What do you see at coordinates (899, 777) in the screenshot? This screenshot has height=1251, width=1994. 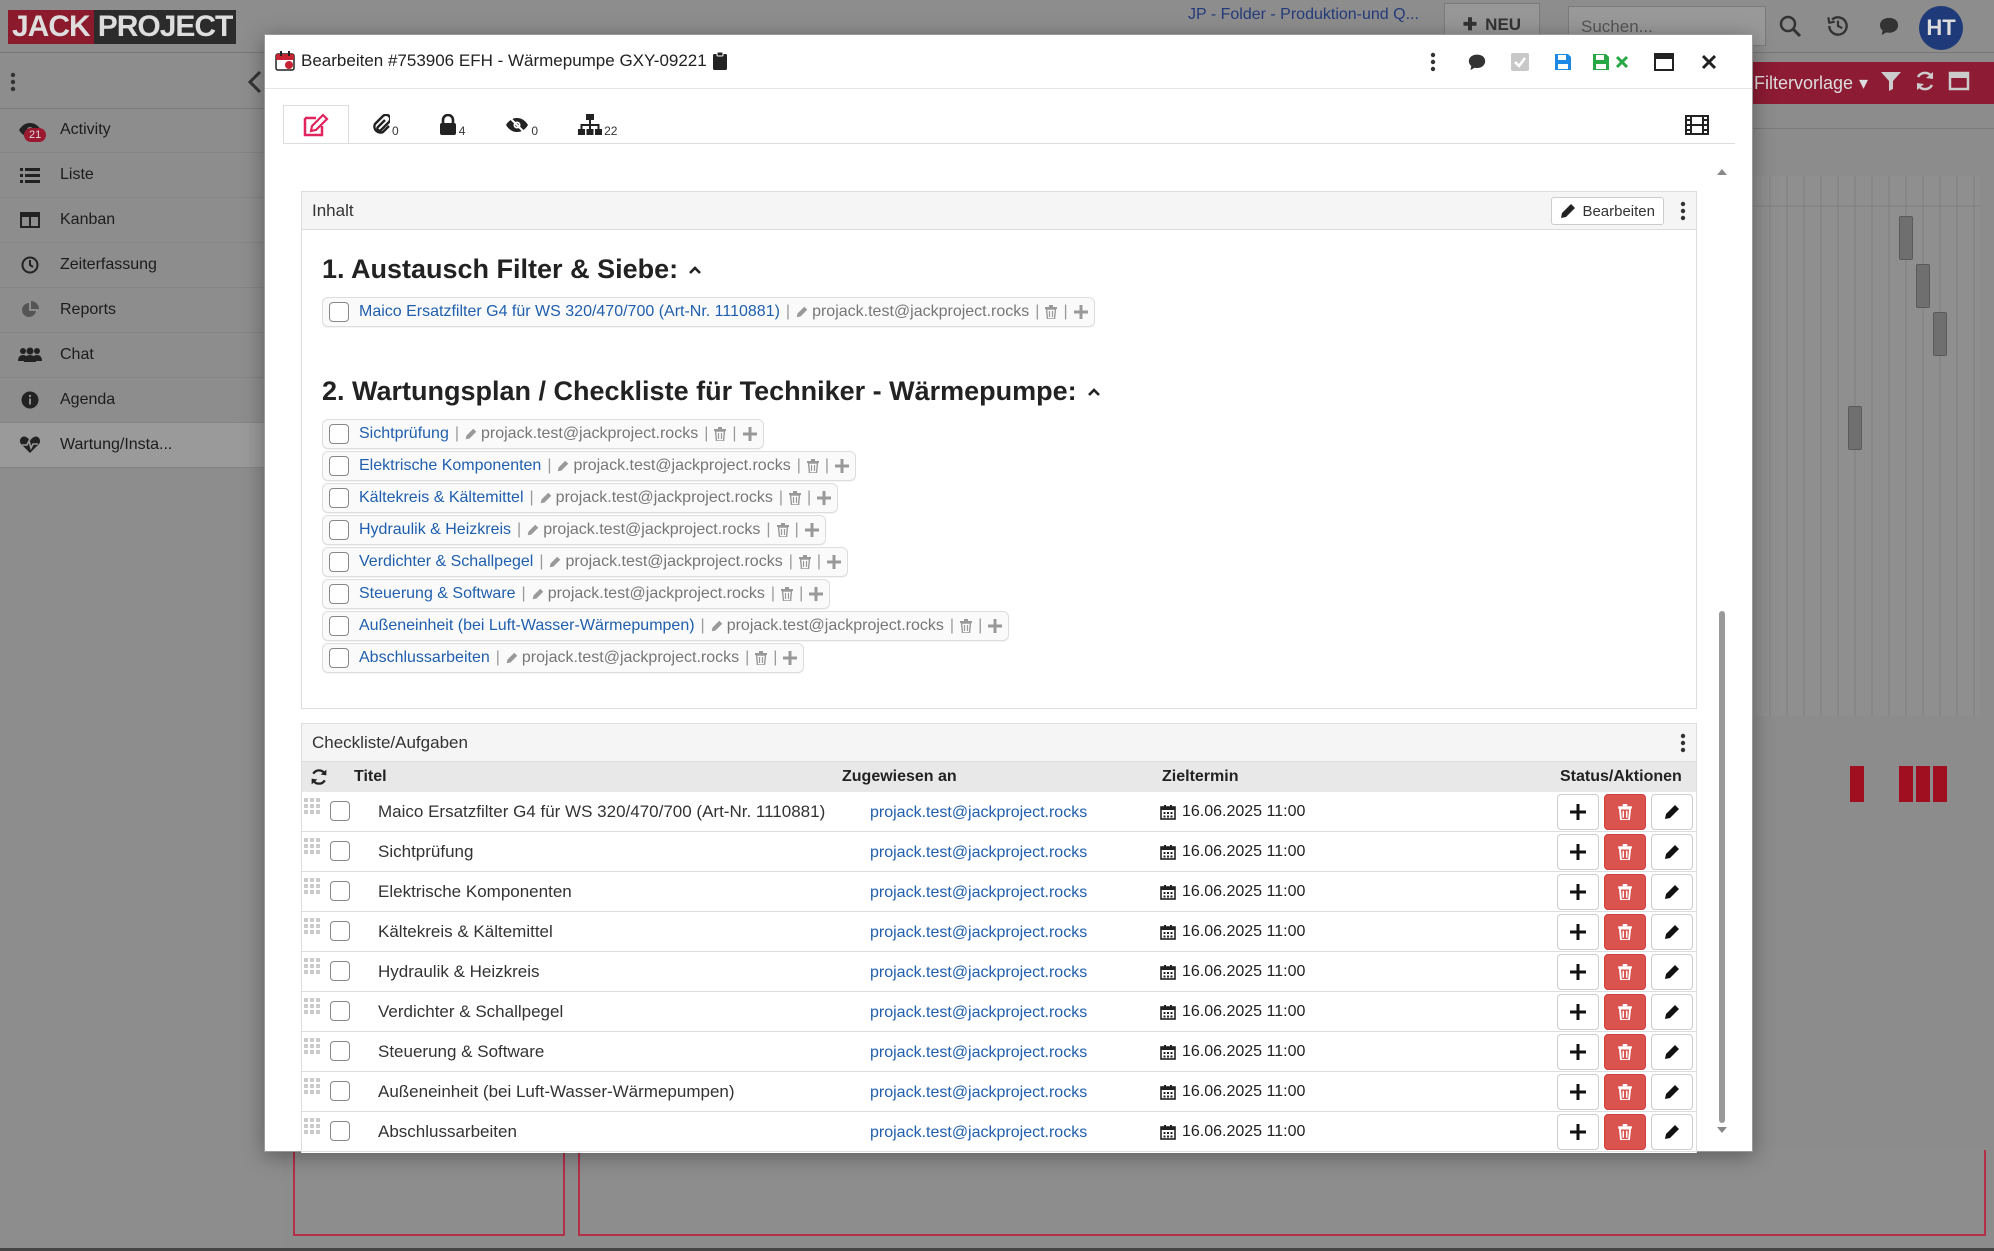 I see `column-assigned: Zugewiesen an` at bounding box center [899, 777].